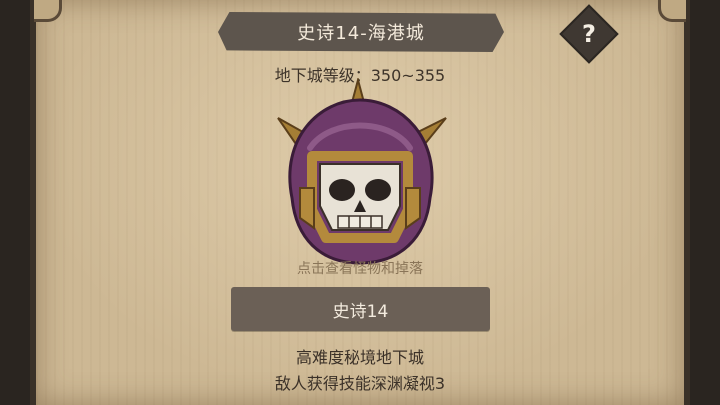 Image resolution: width=720 pixels, height=405 pixels. Describe the element at coordinates (360, 311) in the screenshot. I see `enter-dungeon-label: 史诗14` at that location.